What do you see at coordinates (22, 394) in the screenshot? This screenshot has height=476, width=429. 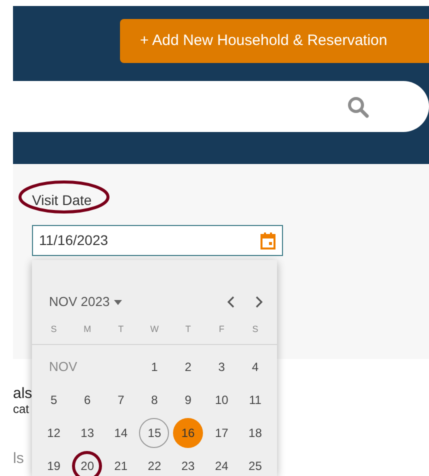 I see `section-title: als` at bounding box center [22, 394].